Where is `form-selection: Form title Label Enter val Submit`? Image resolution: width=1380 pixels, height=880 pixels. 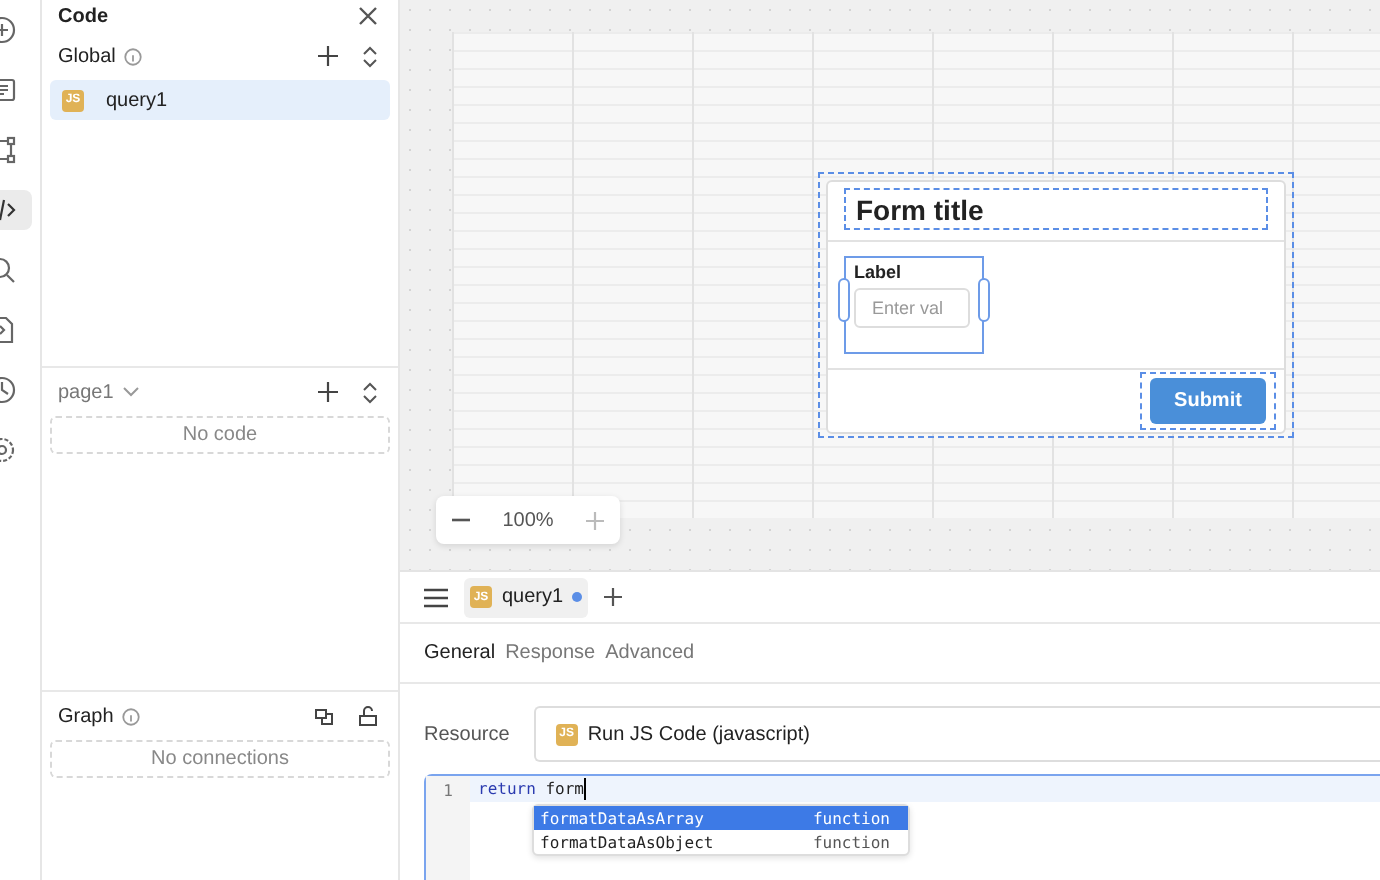 form-selection: Form title Label Enter val Submit is located at coordinates (1056, 305).